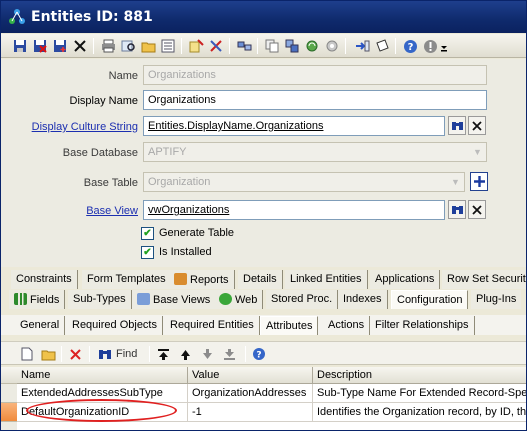  I want to click on save-close-icon, so click(40, 46).